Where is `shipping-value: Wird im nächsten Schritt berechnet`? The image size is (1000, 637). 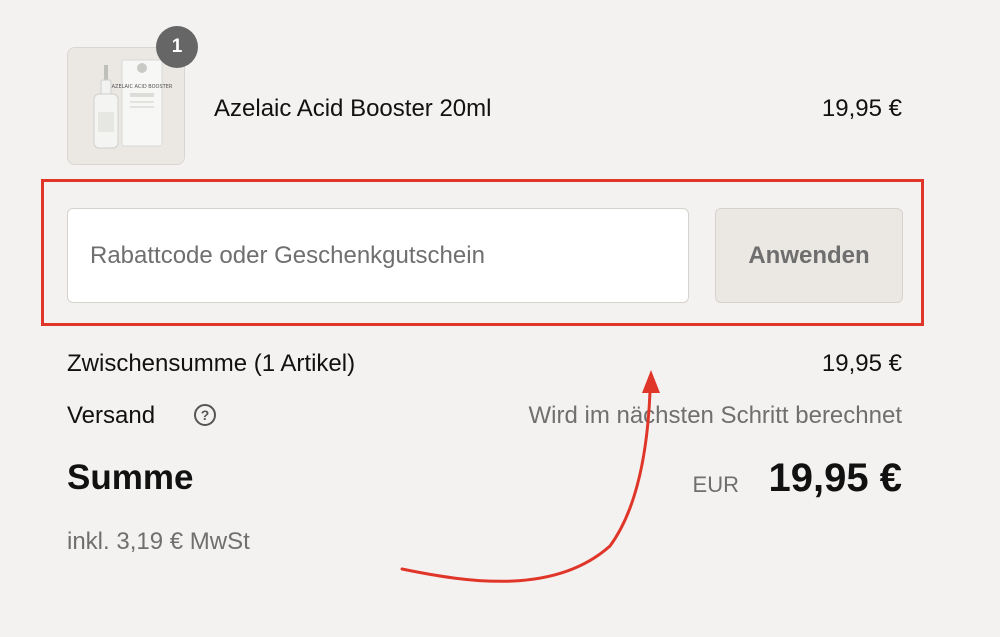 shipping-value: Wird im nächsten Schritt berechnet is located at coordinates (715, 415).